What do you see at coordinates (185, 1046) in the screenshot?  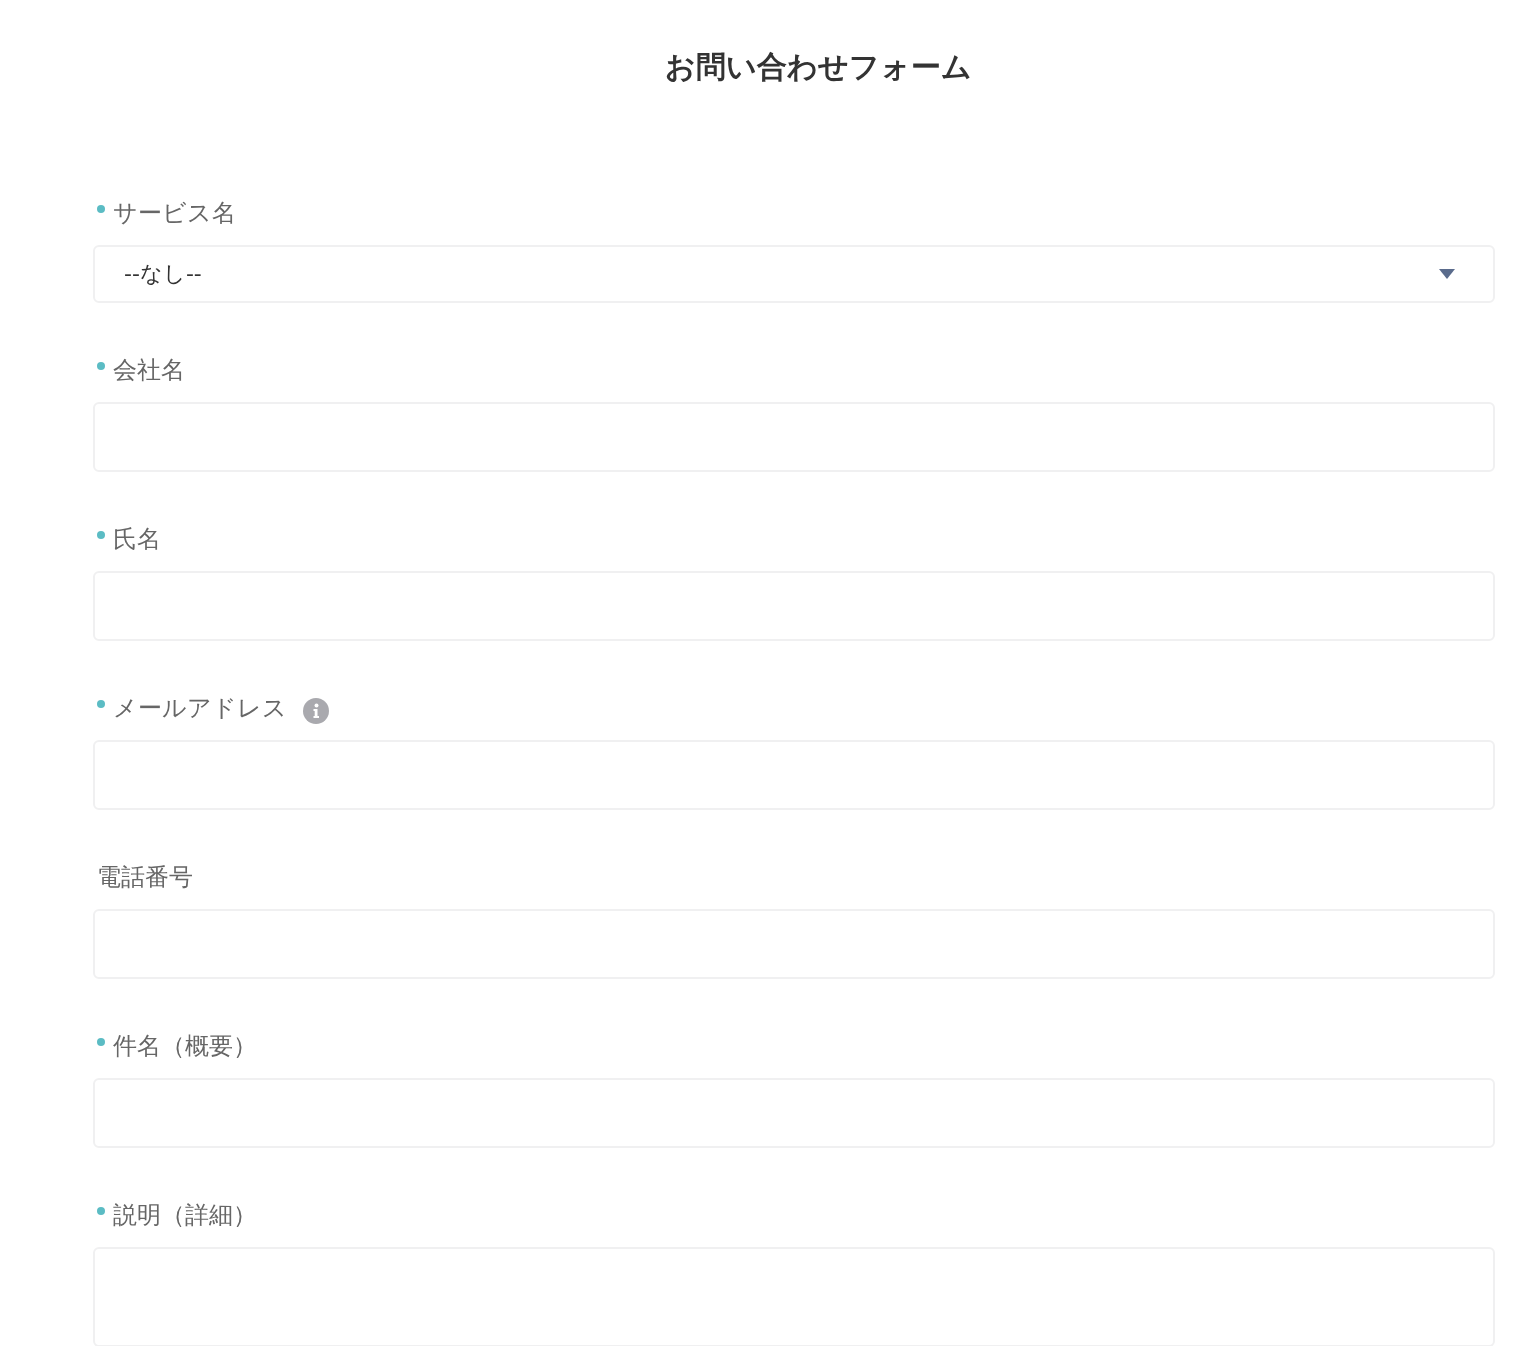 I see `field-label: 件名（概要）` at bounding box center [185, 1046].